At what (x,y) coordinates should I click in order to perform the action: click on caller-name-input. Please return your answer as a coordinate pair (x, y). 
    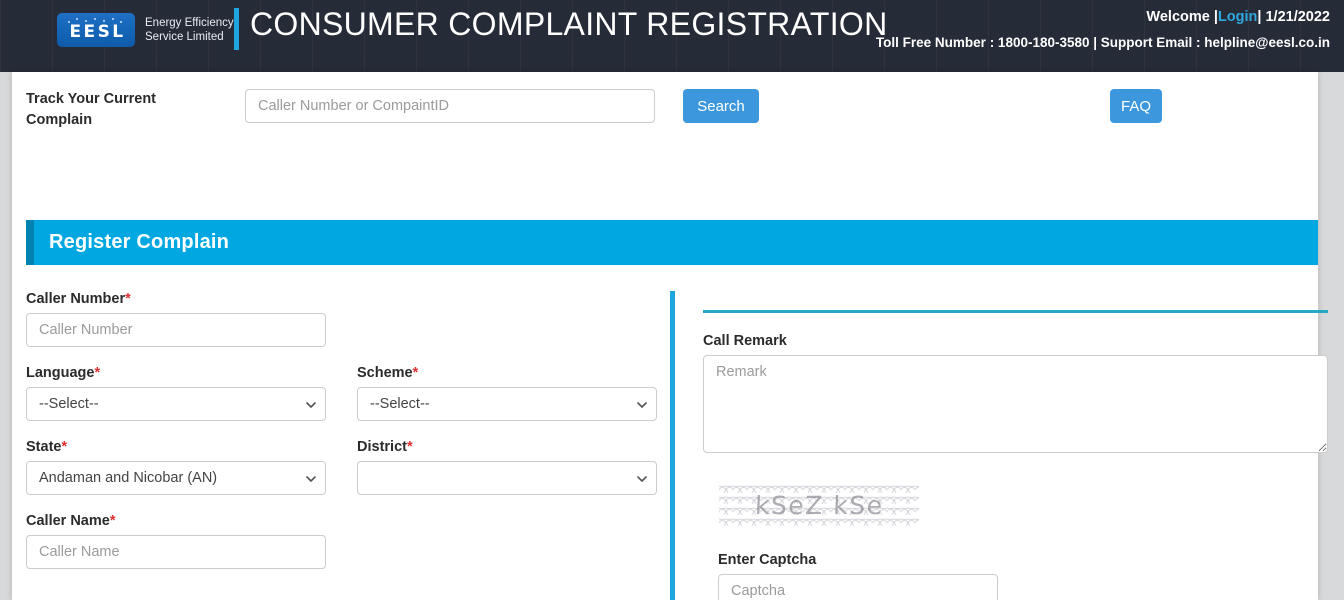
    Looking at the image, I should click on (176, 552).